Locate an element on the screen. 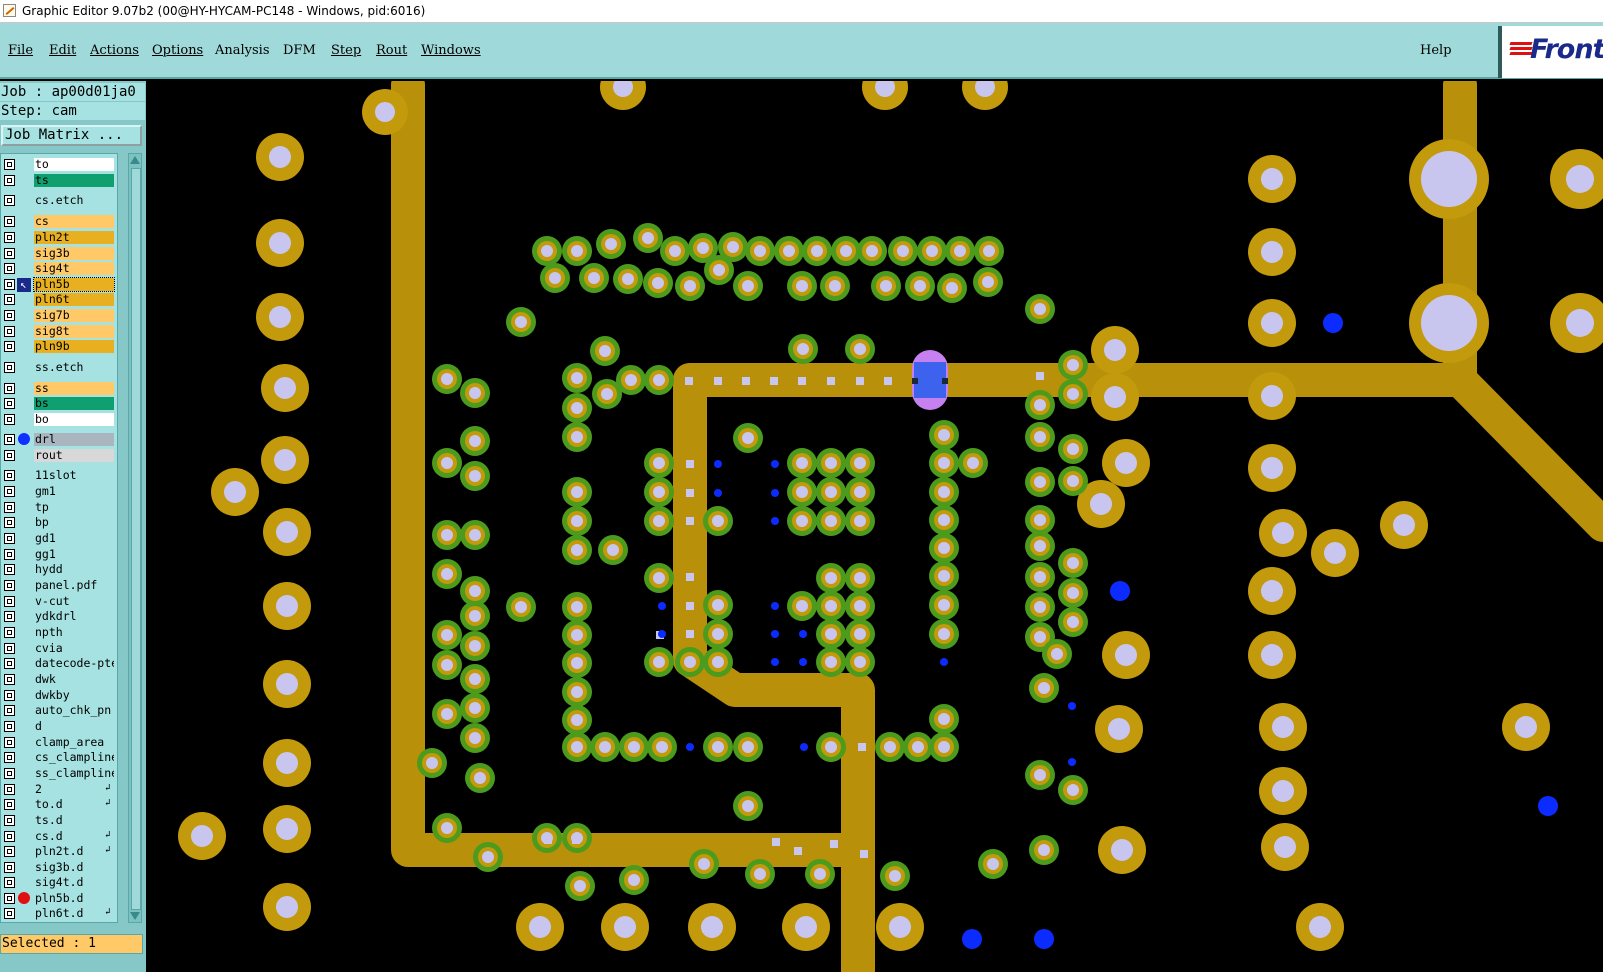 Image resolution: width=1603 pixels, height=972 pixels. menu-dfm: DFM is located at coordinates (299, 50).